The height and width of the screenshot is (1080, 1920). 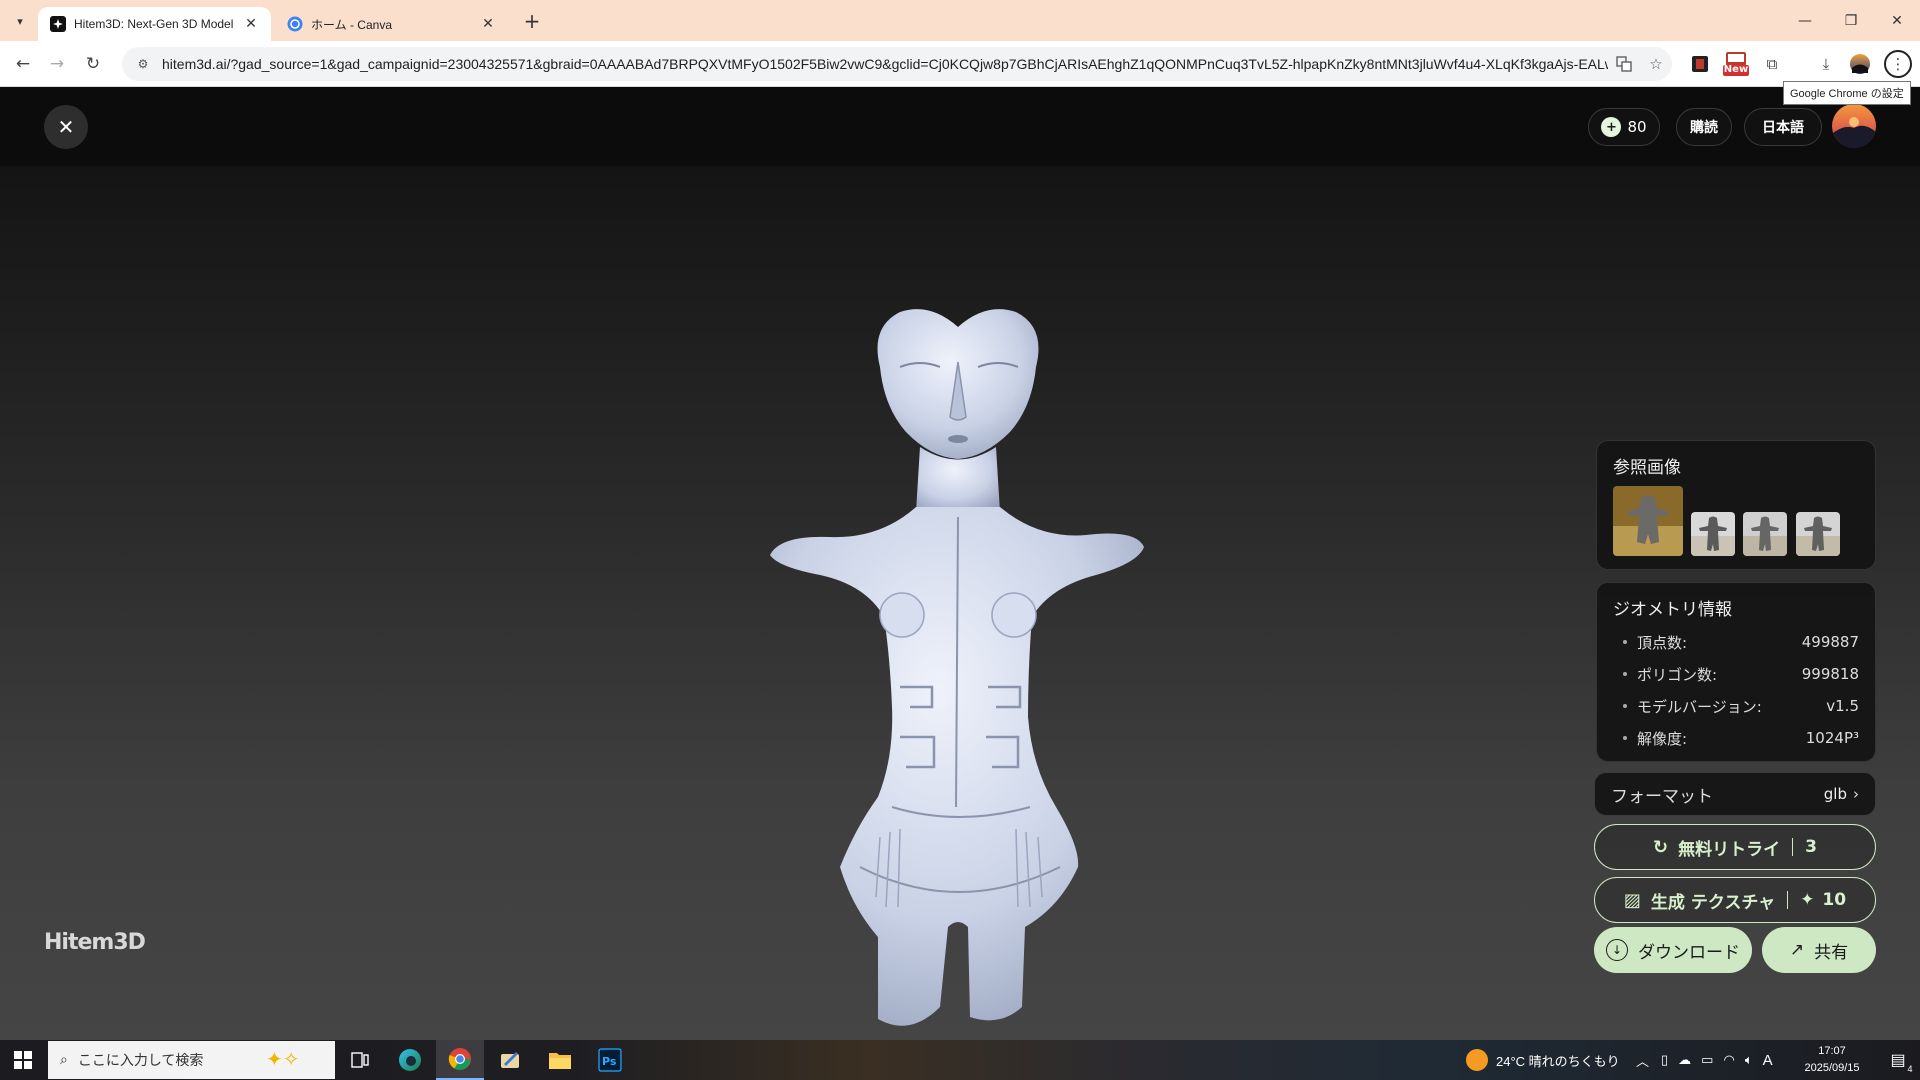 What do you see at coordinates (1735, 794) in the screenshot?
I see `format-selector: フォーマット glb ›` at bounding box center [1735, 794].